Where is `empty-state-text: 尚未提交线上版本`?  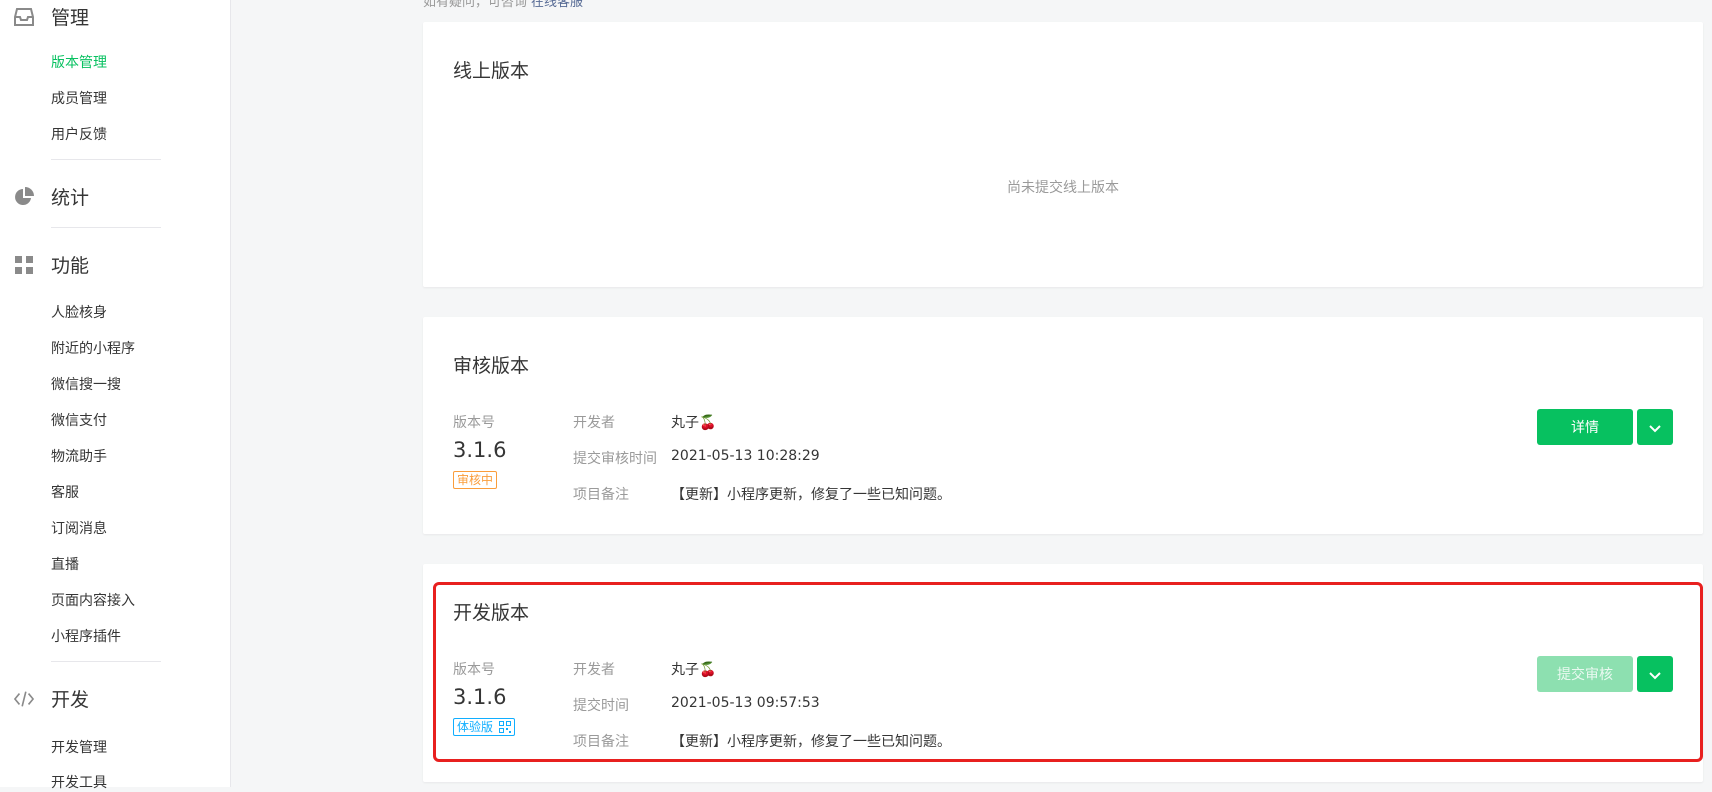 empty-state-text: 尚未提交线上版本 is located at coordinates (1063, 188).